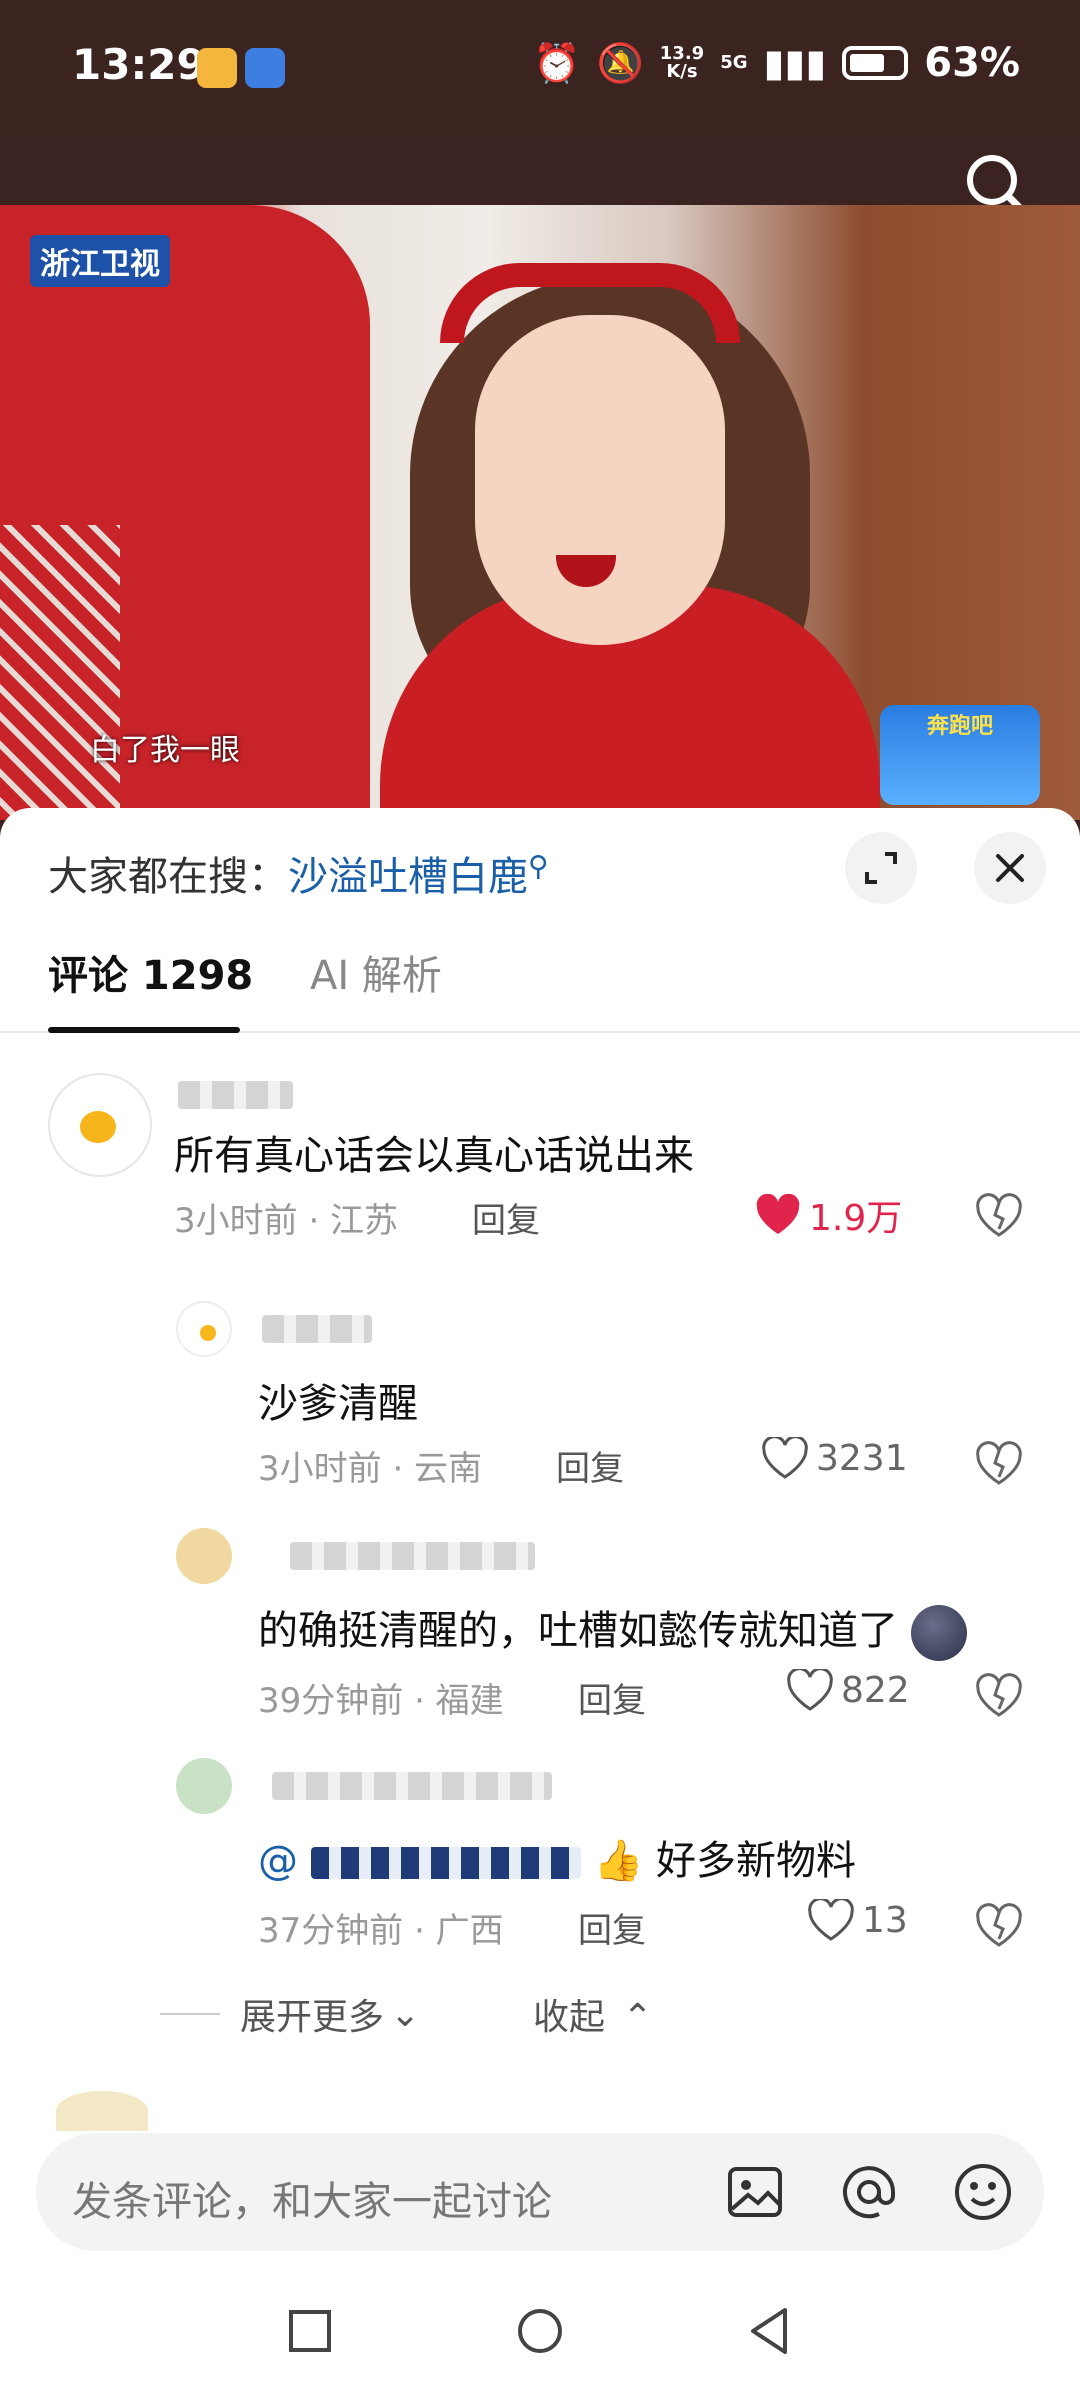  I want to click on like-count: 822, so click(875, 1690).